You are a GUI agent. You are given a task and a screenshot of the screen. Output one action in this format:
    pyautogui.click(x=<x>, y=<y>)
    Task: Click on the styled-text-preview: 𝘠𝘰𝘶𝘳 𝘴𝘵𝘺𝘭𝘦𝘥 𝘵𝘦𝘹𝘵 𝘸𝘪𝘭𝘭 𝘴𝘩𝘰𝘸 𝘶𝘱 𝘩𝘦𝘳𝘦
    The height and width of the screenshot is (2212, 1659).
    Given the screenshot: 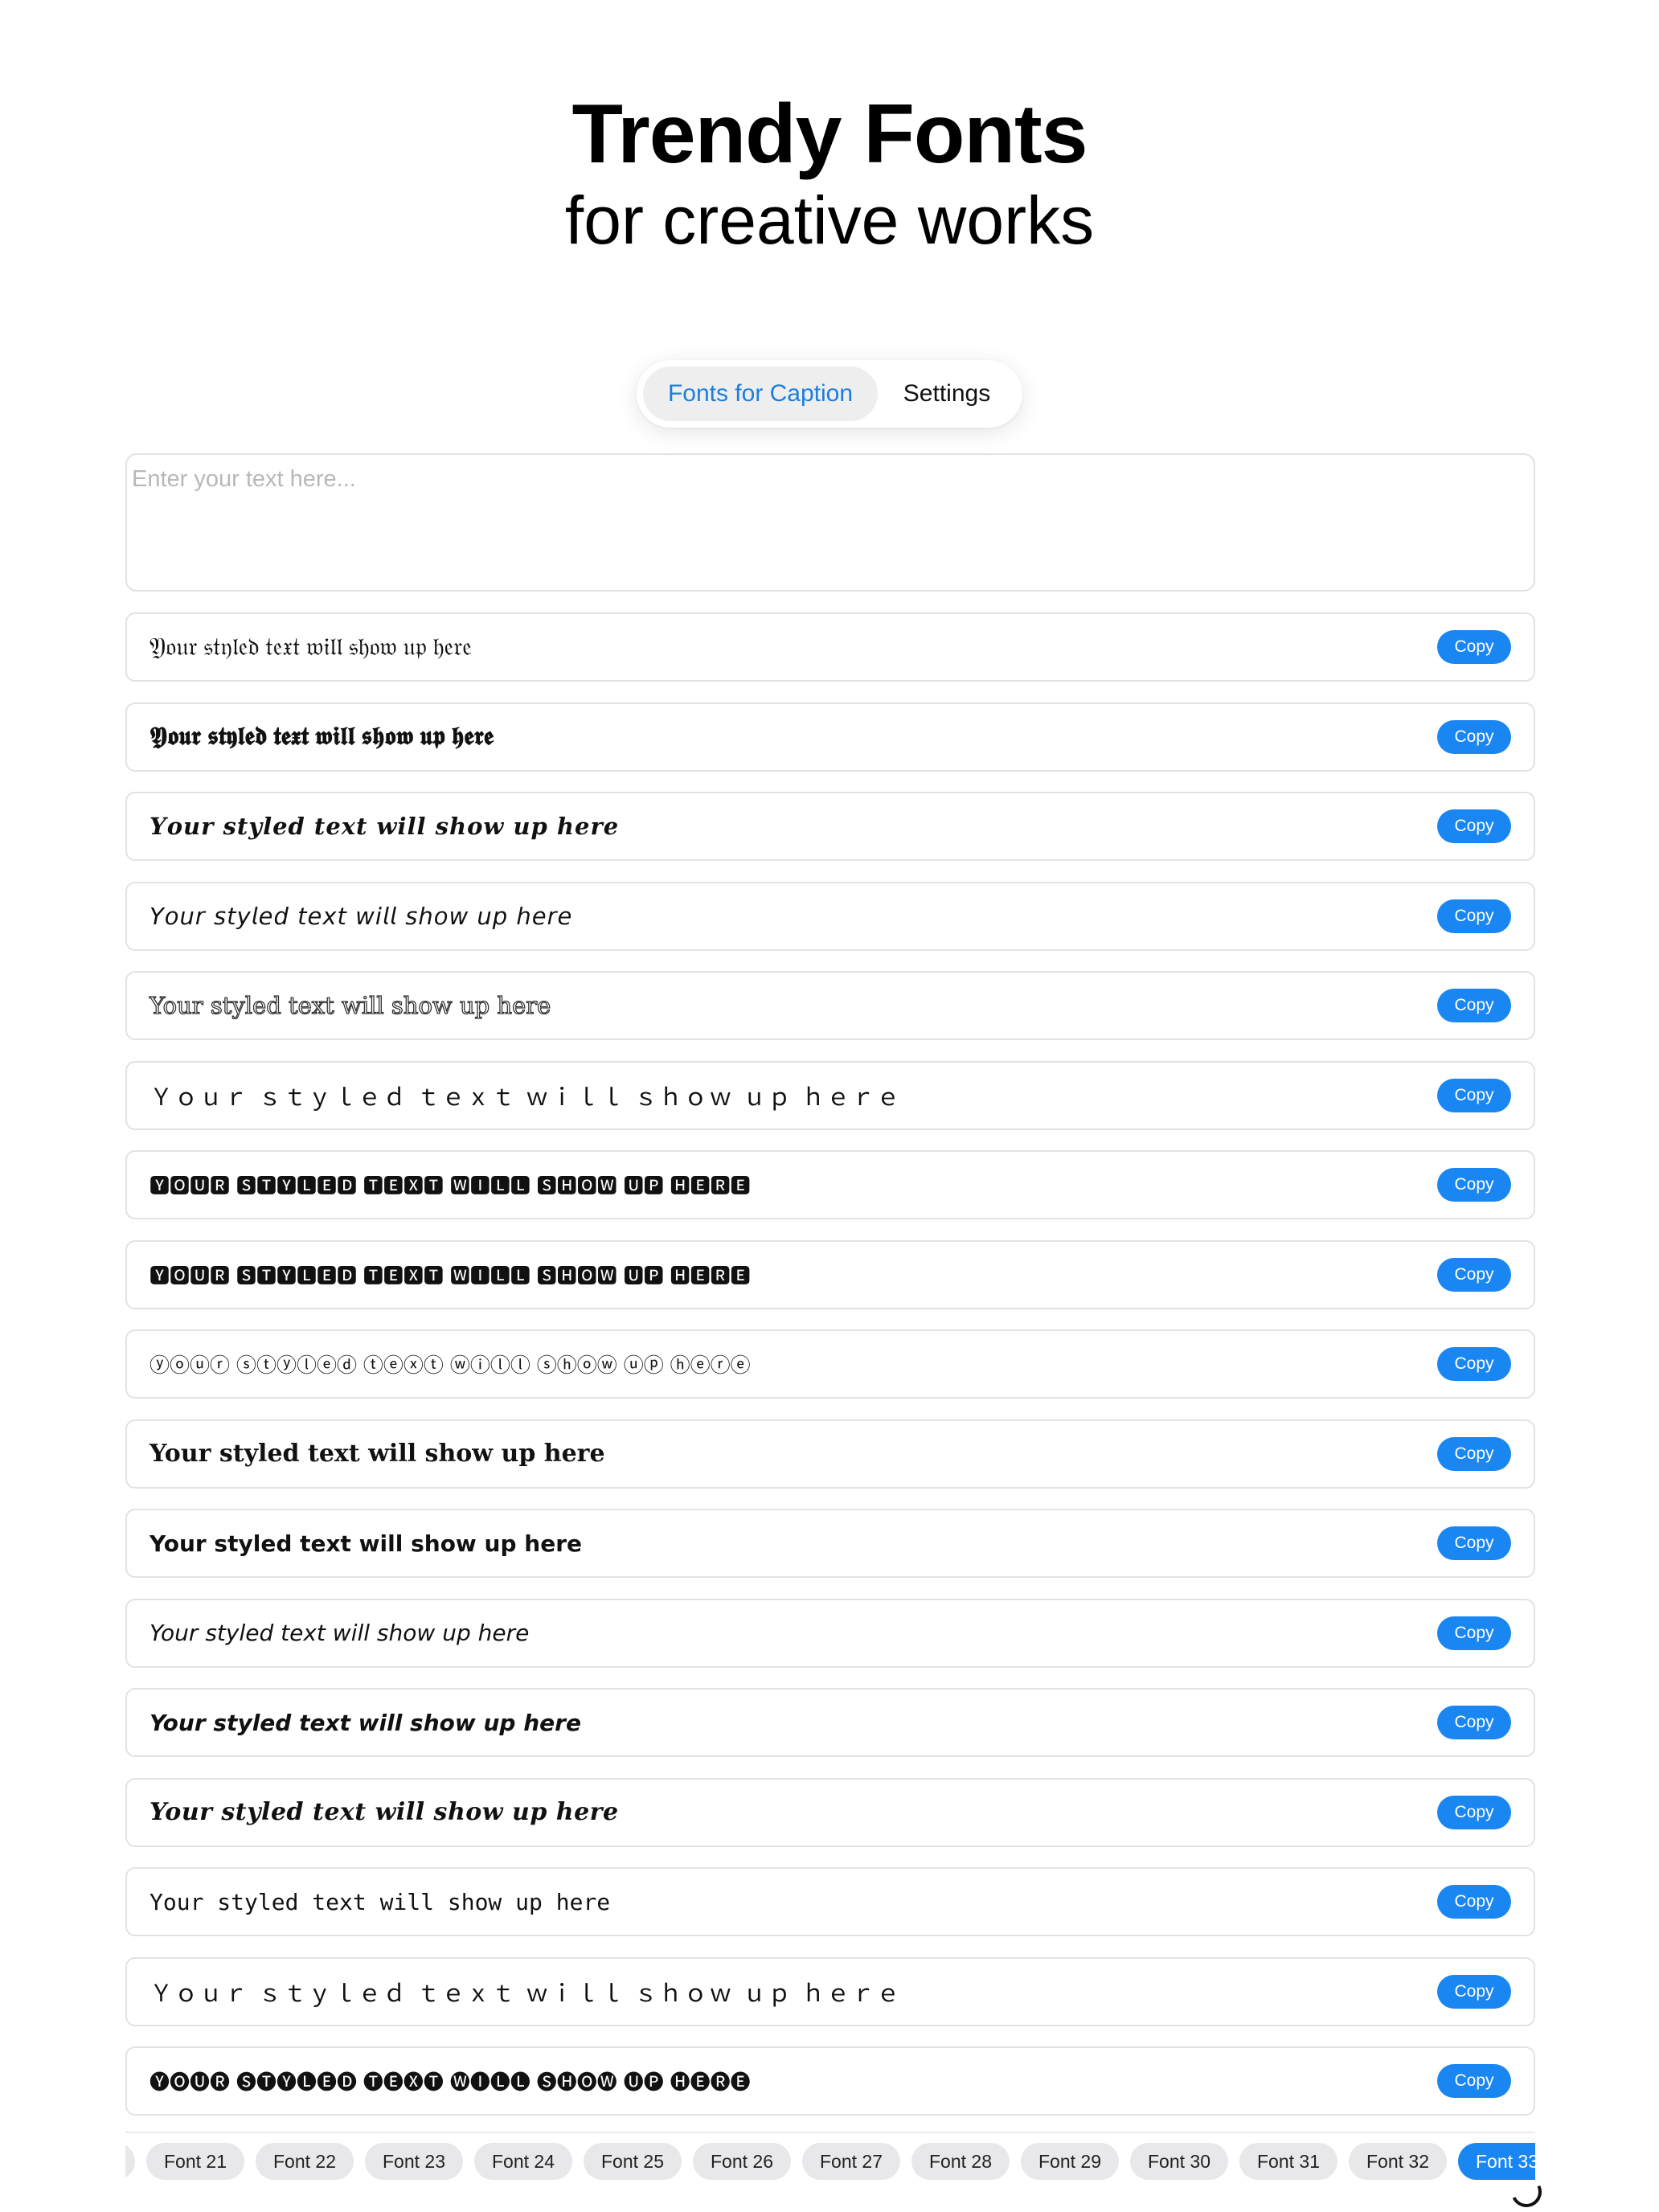 What is the action you would take?
    pyautogui.click(x=361, y=916)
    